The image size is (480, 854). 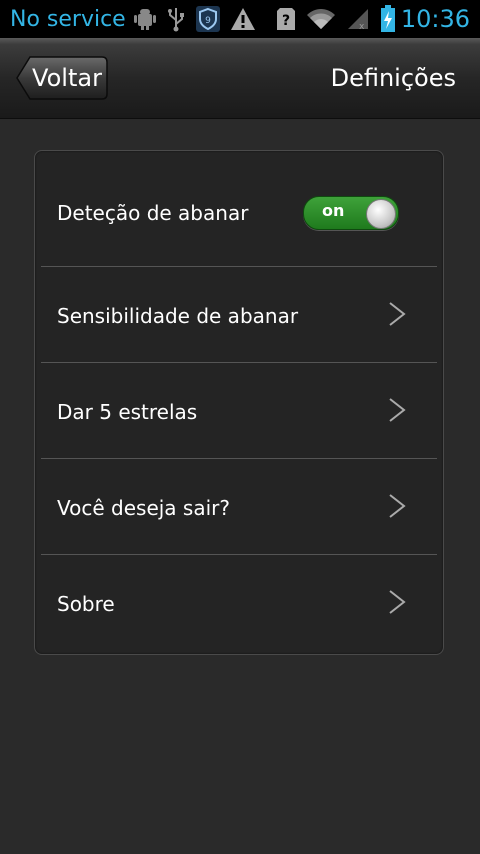 I want to click on wifi-icon, so click(x=321, y=19).